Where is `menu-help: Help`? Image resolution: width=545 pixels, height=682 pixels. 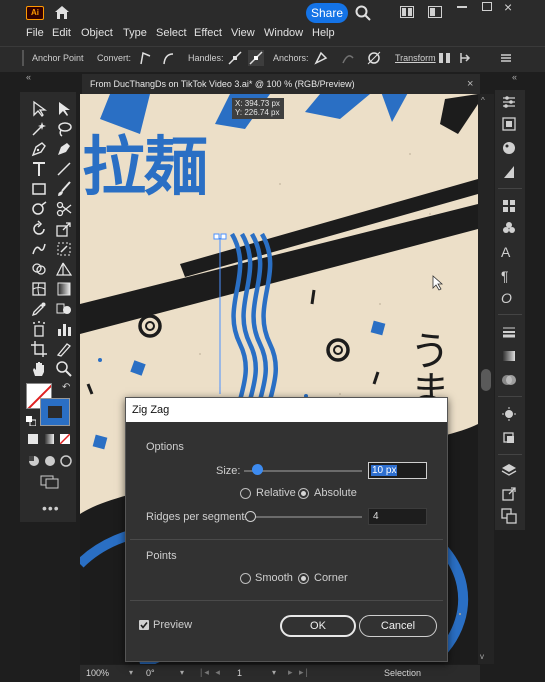 menu-help: Help is located at coordinates (323, 33).